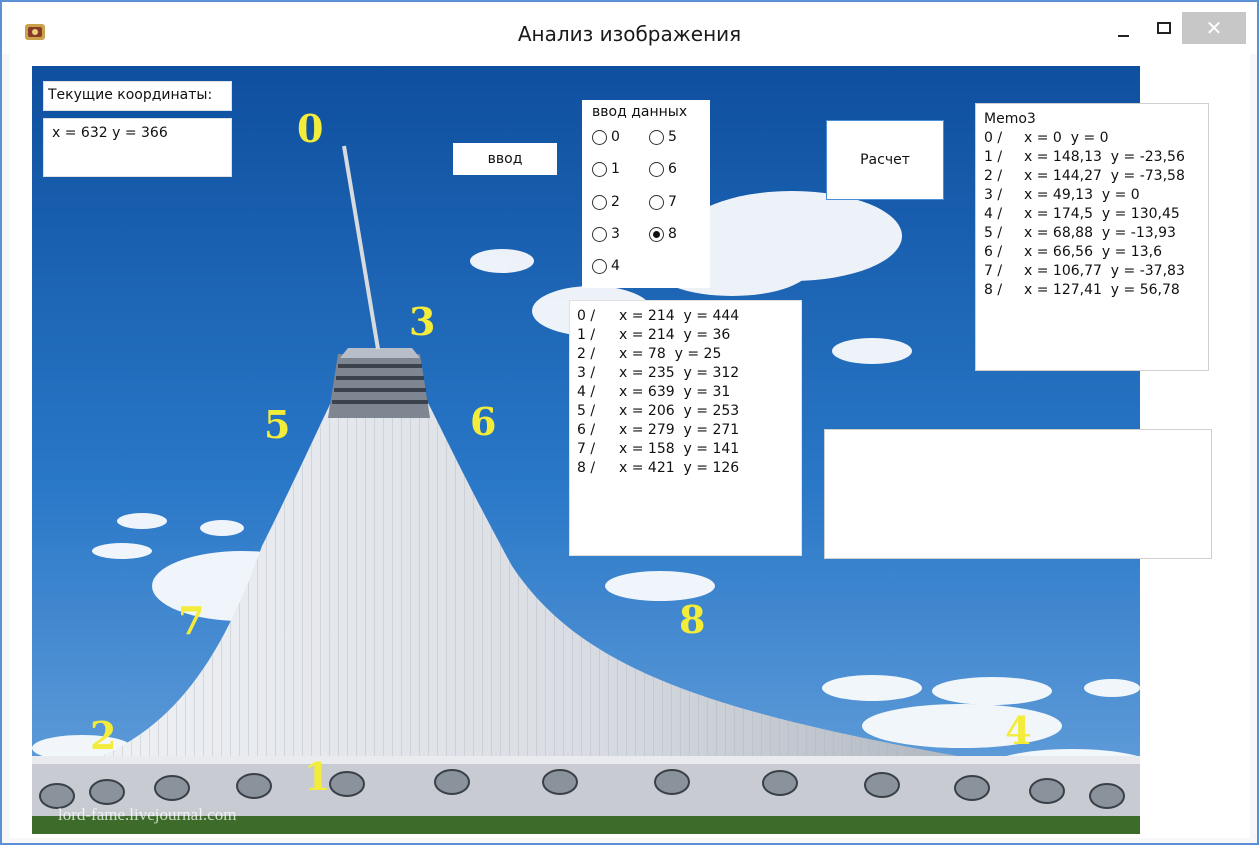 The height and width of the screenshot is (845, 1259). What do you see at coordinates (505, 159) in the screenshot?
I see `input-button: ввод` at bounding box center [505, 159].